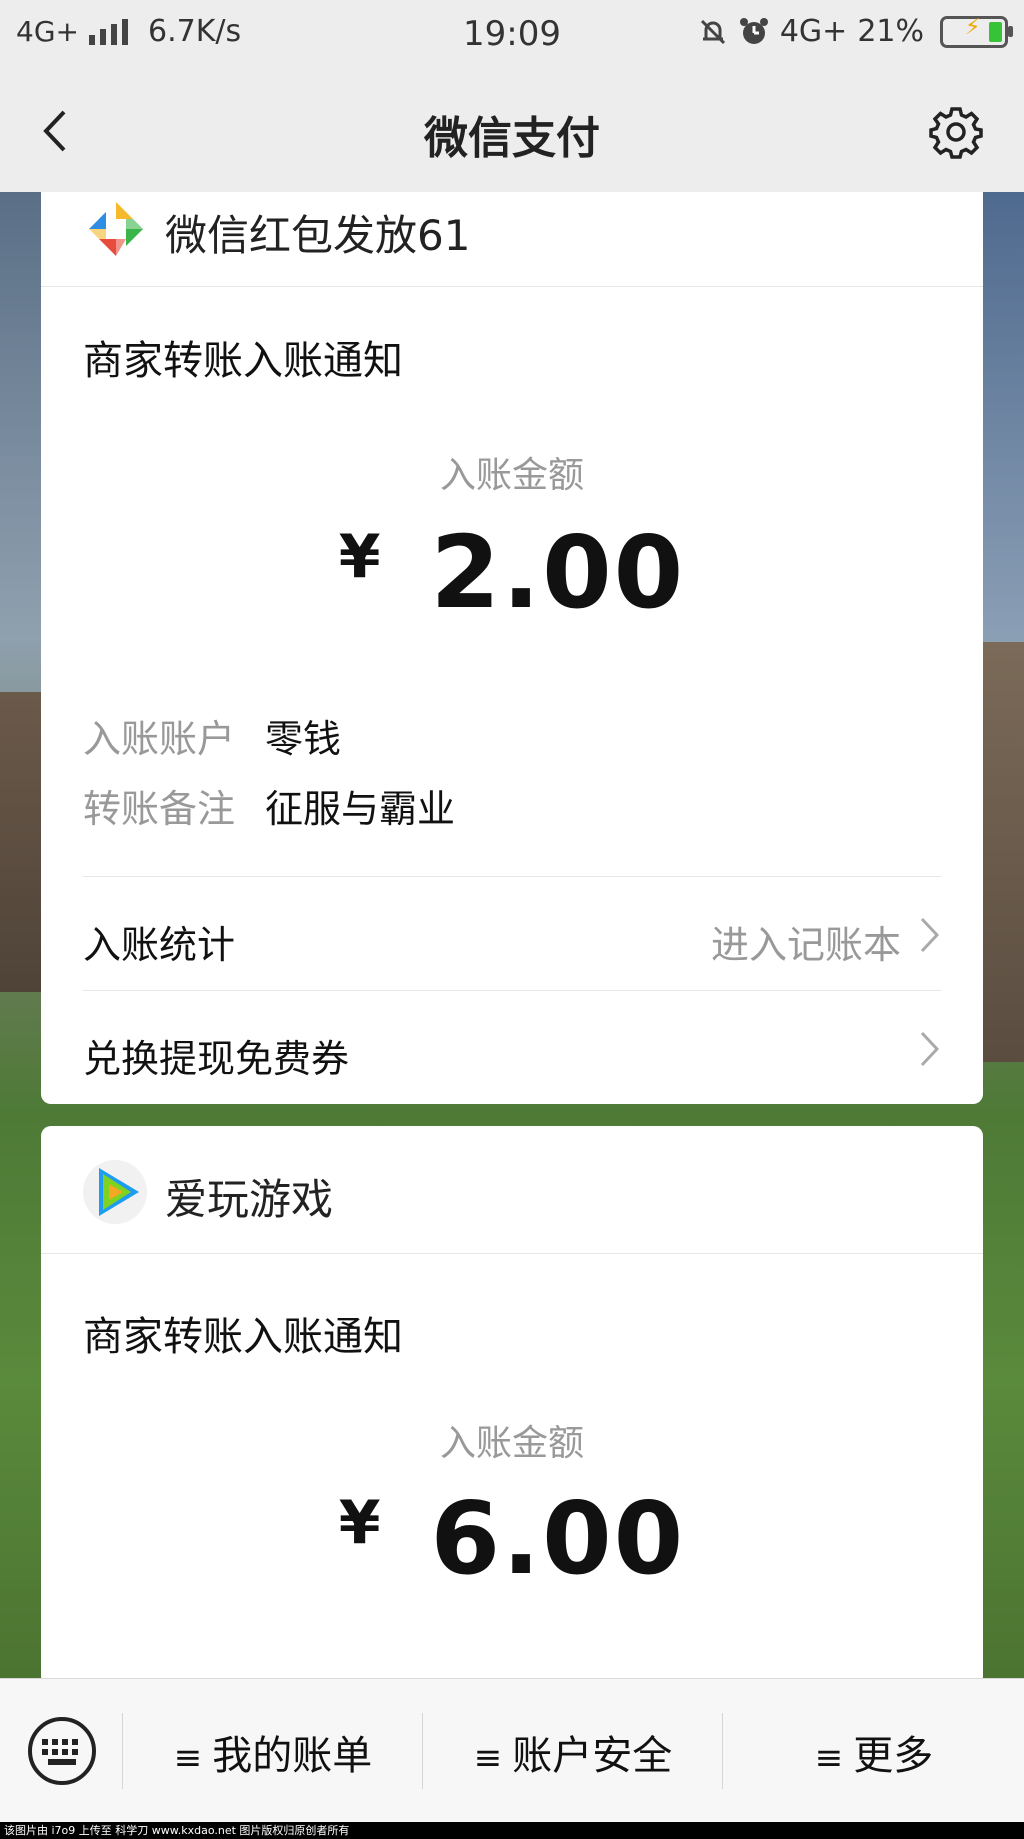  Describe the element at coordinates (115, 1192) in the screenshot. I see `play-logo-icon` at that location.